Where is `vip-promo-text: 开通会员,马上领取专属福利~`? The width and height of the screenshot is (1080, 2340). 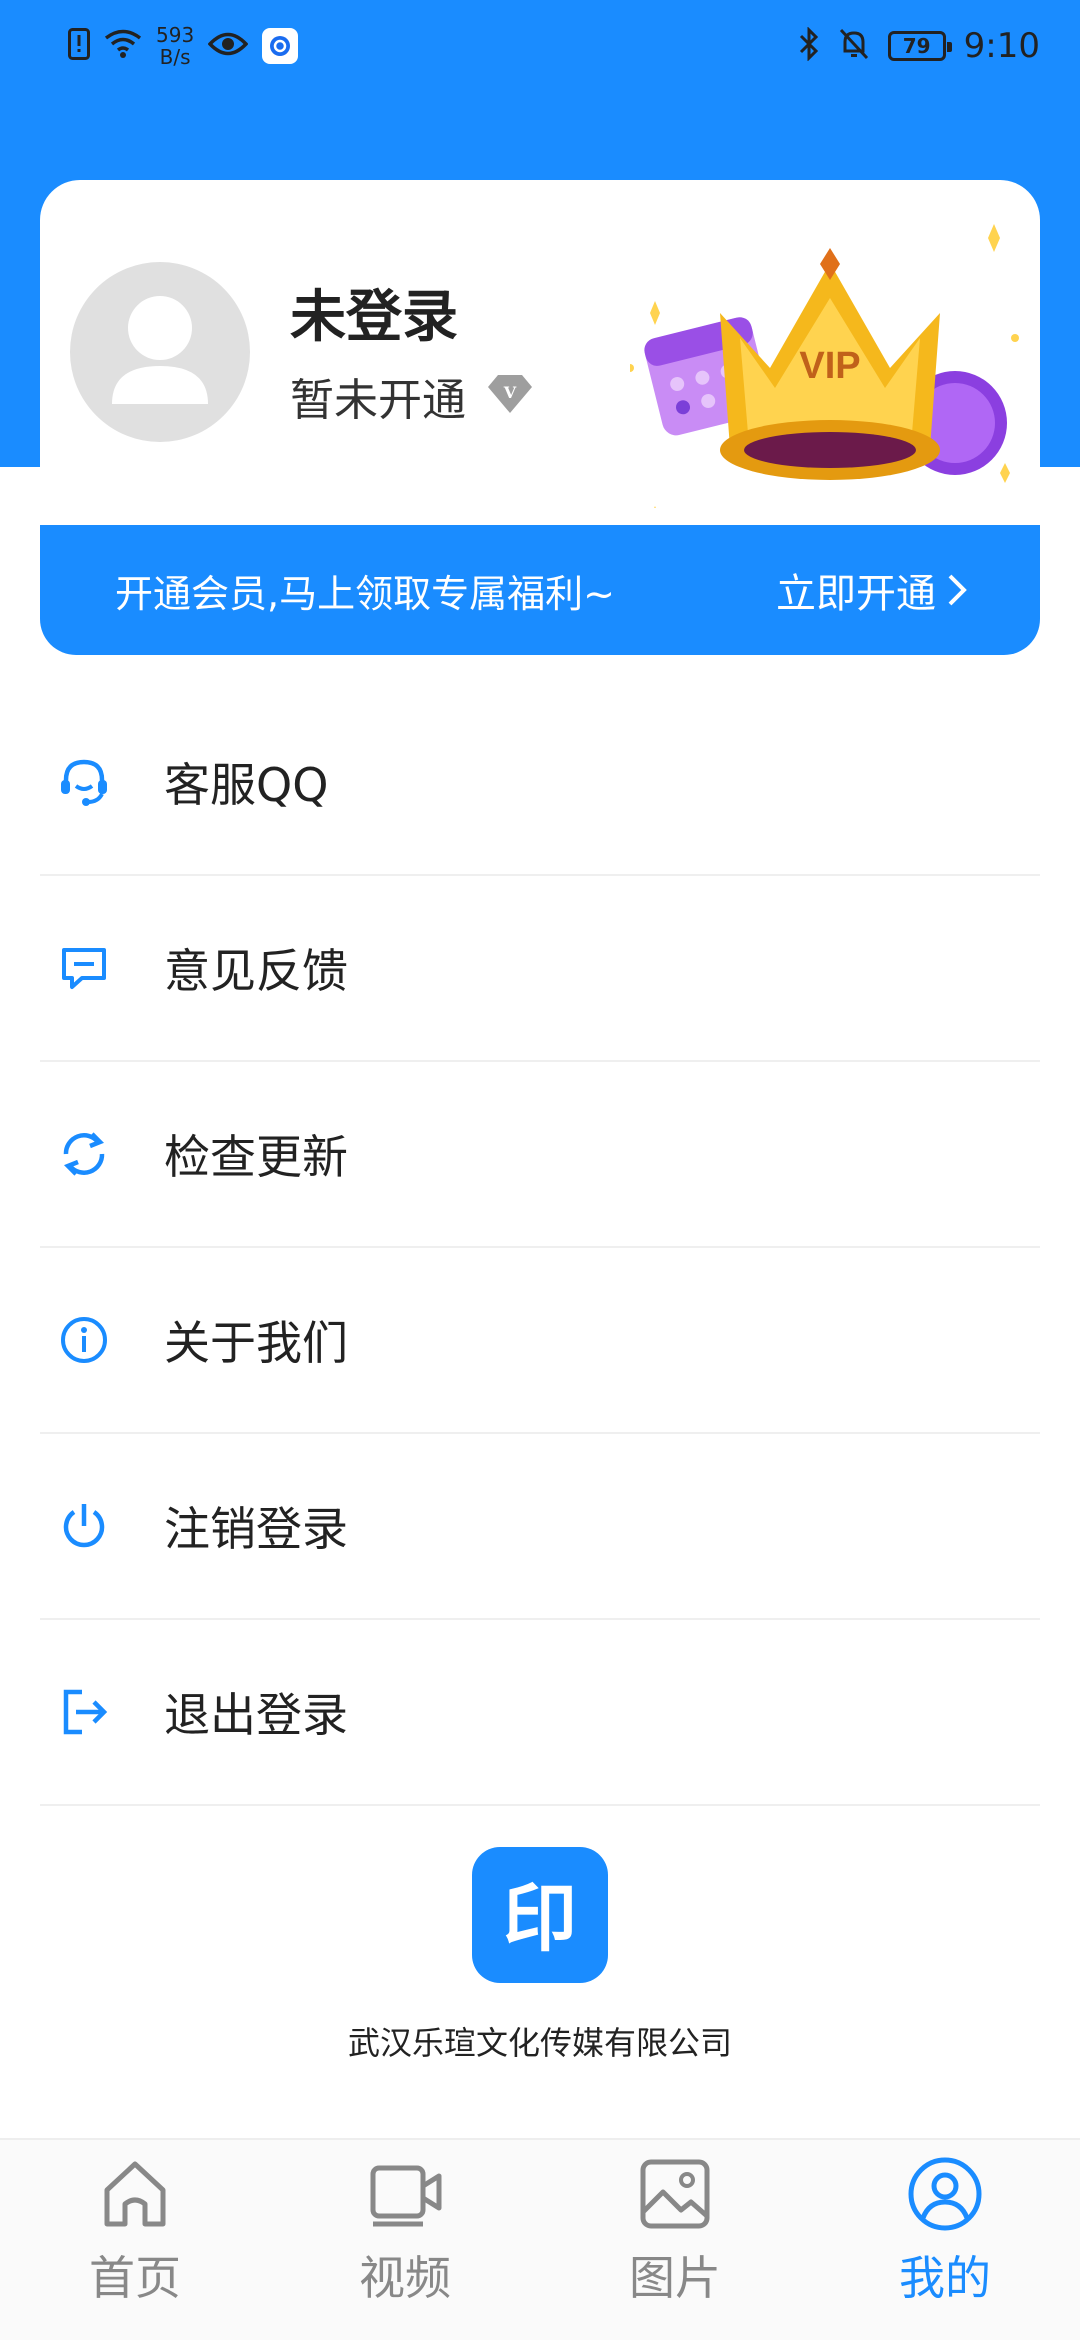
vip-promo-text: 开通会员,马上领取专属福利~ is located at coordinates (365, 593).